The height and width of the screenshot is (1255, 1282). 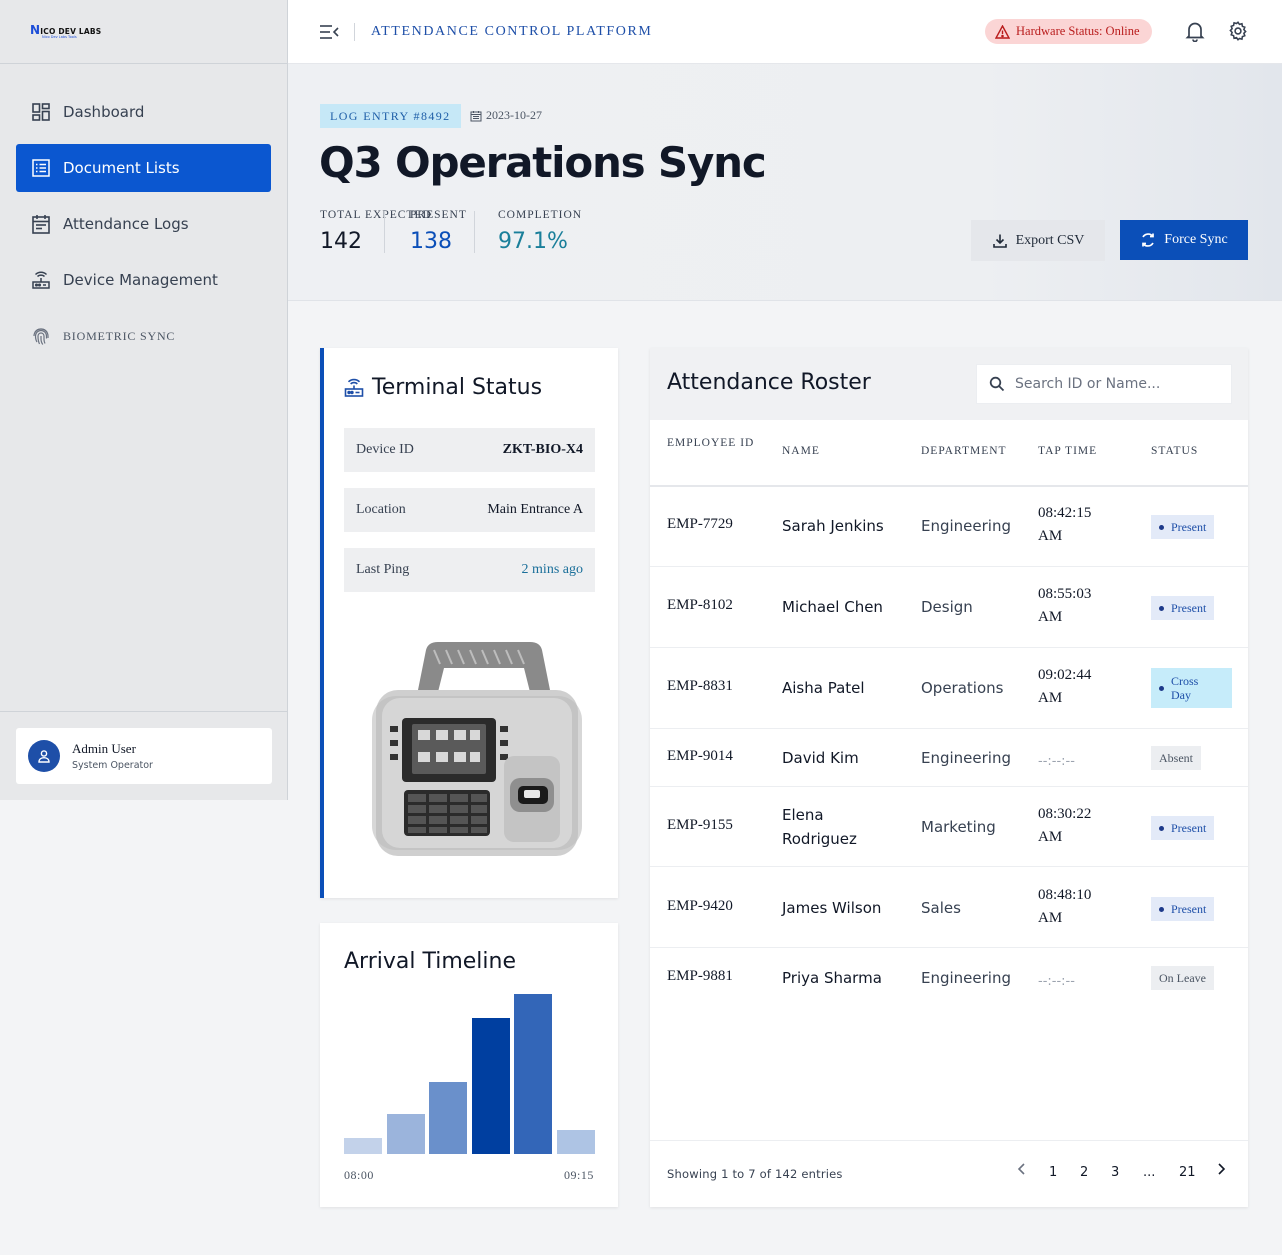 I want to click on department-cell: Operations, so click(x=962, y=688).